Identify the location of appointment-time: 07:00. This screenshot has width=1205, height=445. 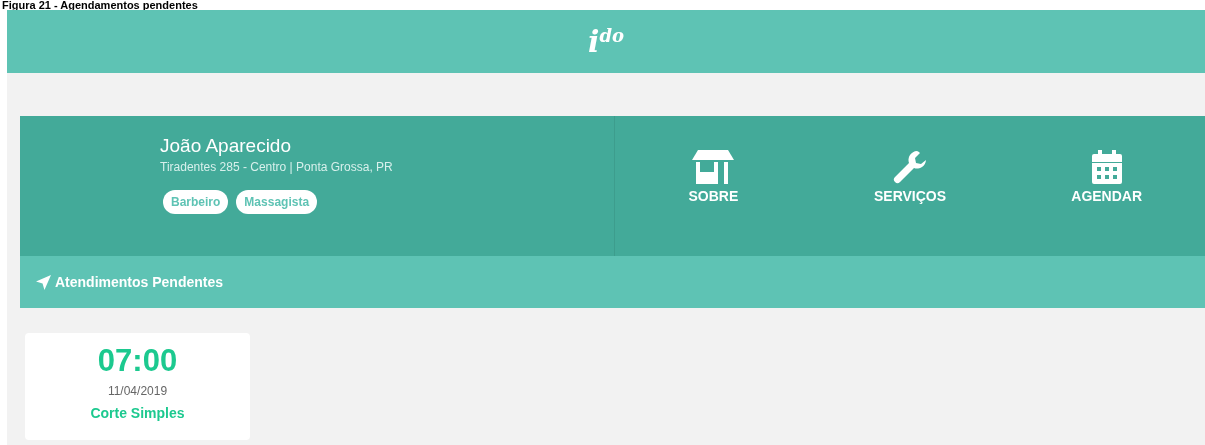
(137, 361).